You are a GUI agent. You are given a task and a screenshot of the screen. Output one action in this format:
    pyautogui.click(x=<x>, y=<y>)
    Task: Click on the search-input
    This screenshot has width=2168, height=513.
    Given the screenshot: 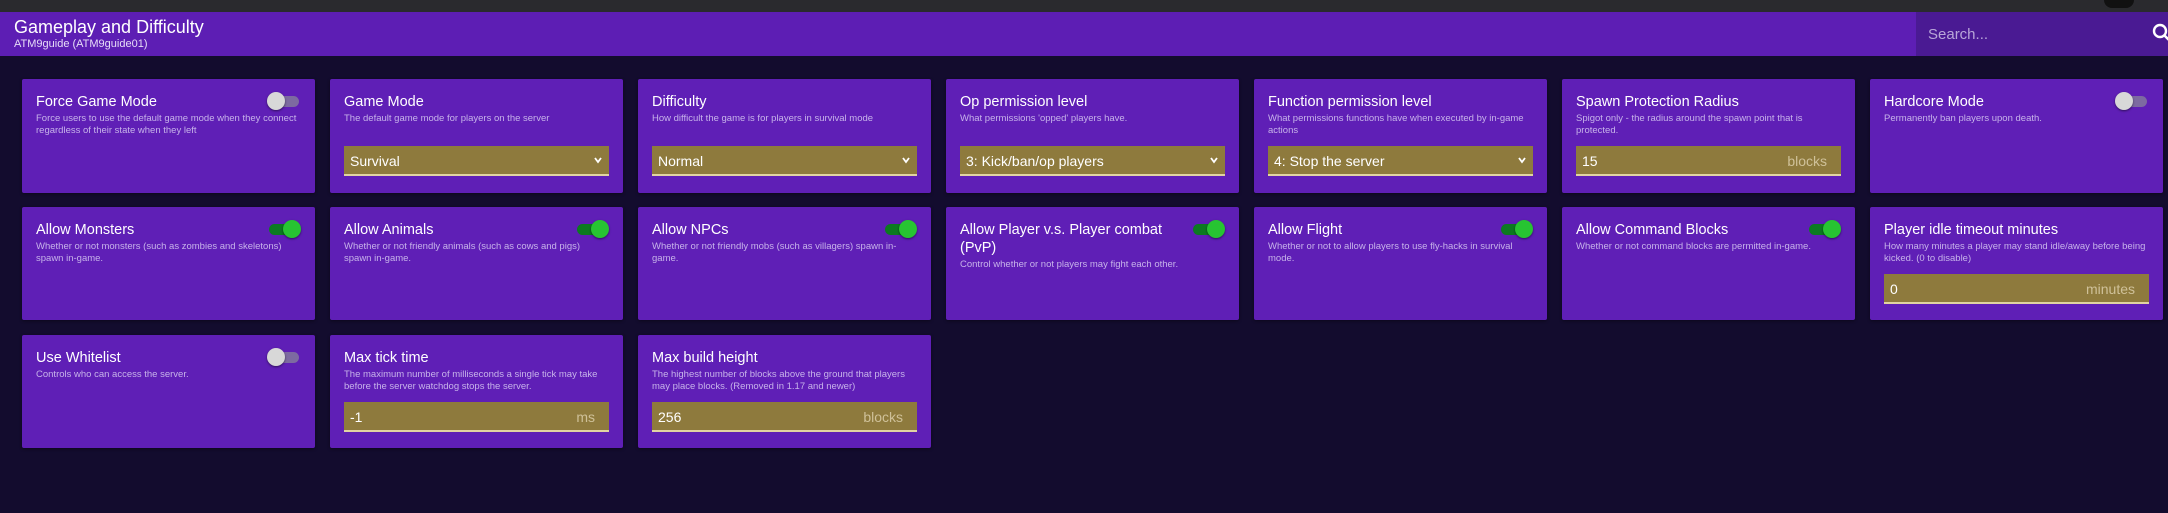 What is the action you would take?
    pyautogui.click(x=2028, y=34)
    